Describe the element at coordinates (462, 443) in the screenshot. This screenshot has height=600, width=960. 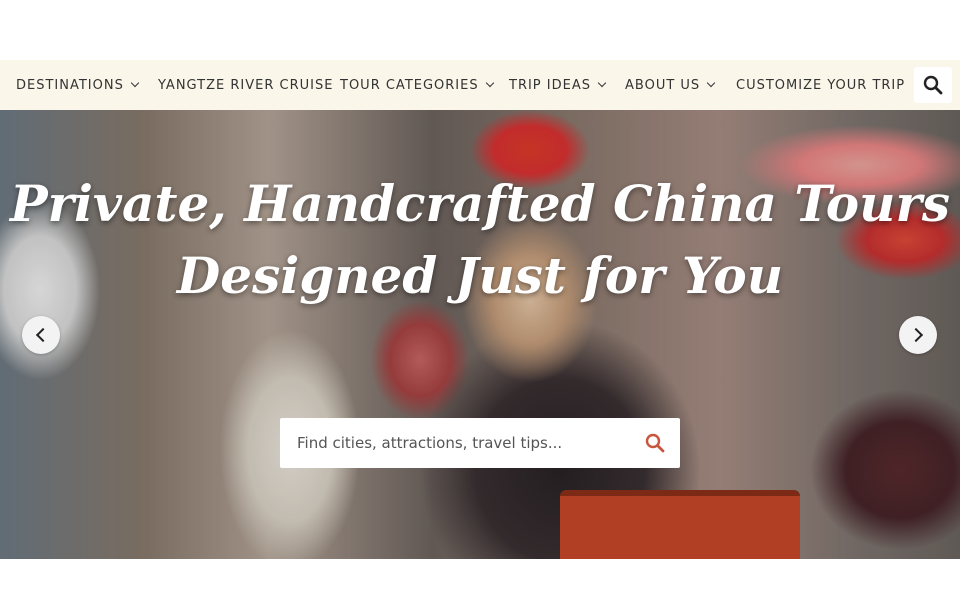
I see `hero-search-input` at that location.